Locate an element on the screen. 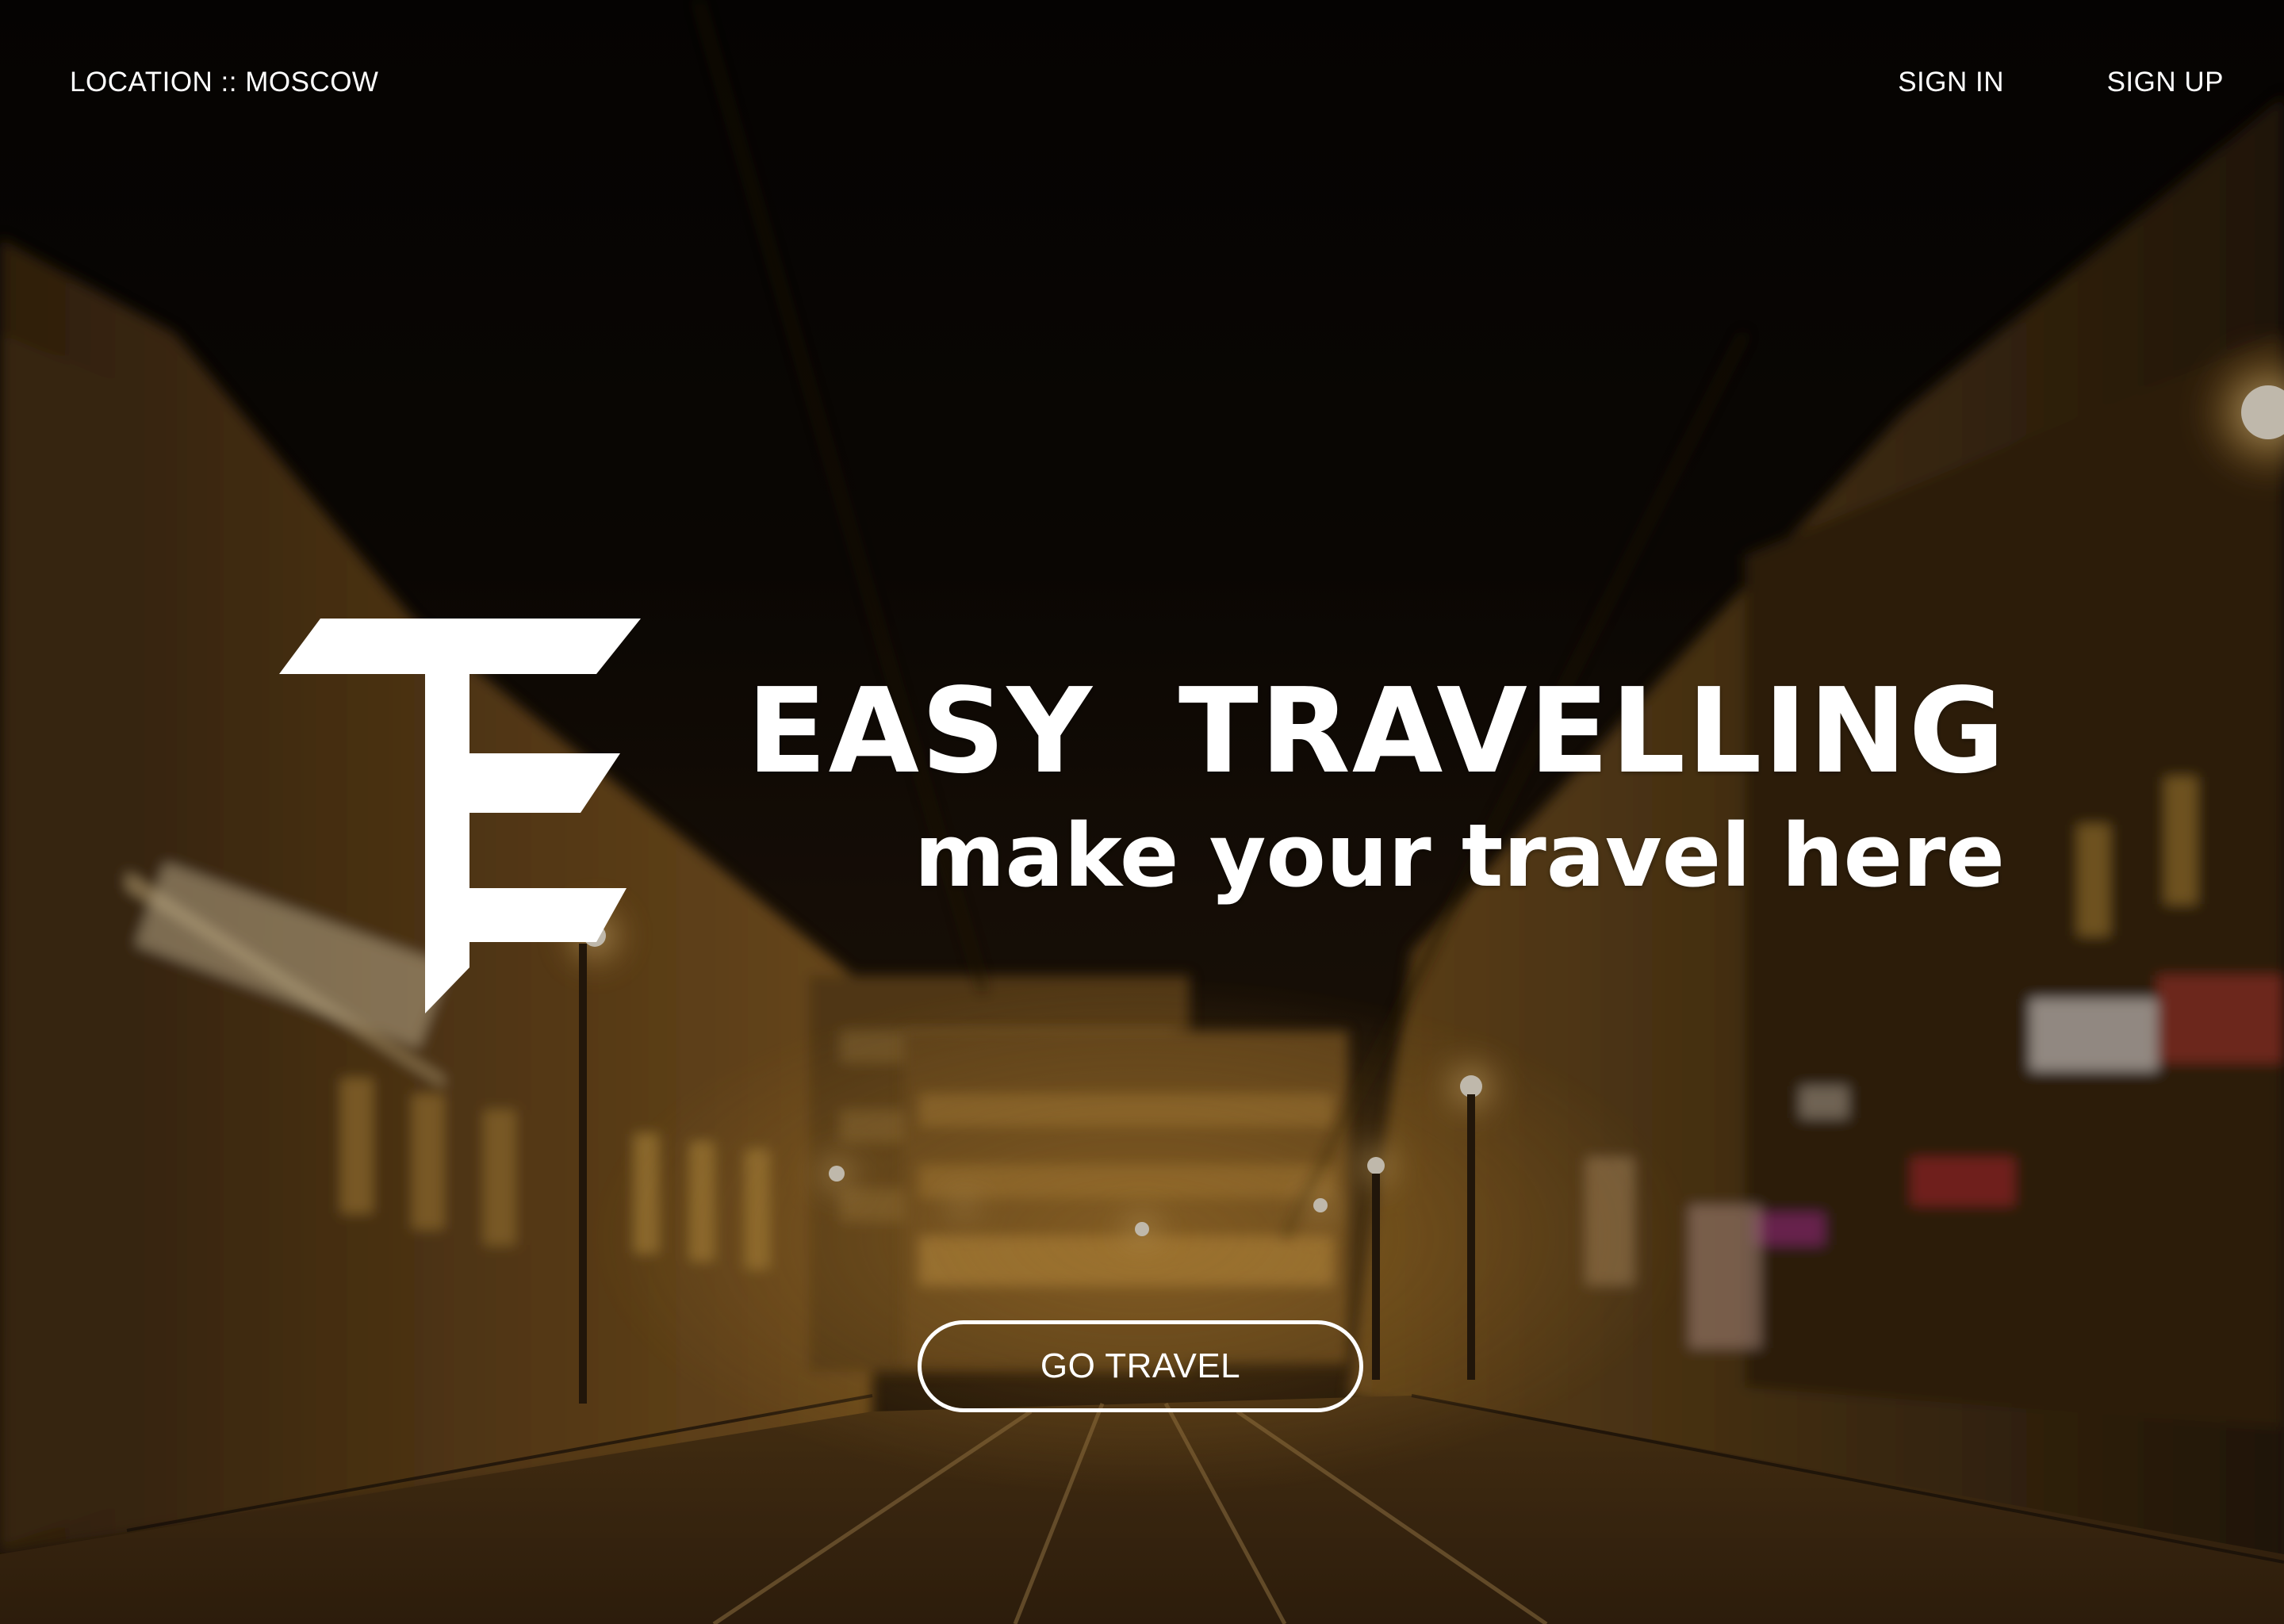 The width and height of the screenshot is (2284, 1624). go-travel-button: GO TRAVEL is located at coordinates (1140, 1366).